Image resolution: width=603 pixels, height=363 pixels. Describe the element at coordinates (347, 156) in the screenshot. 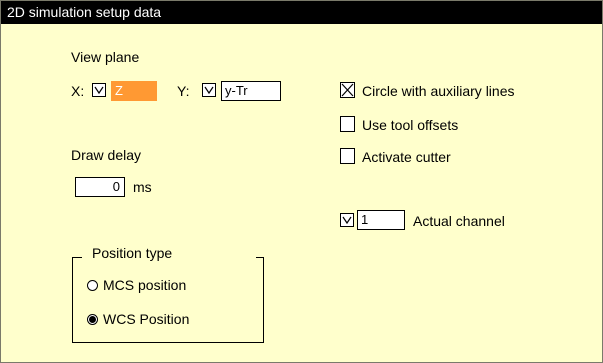

I see `activate-cutter-checkbox` at that location.